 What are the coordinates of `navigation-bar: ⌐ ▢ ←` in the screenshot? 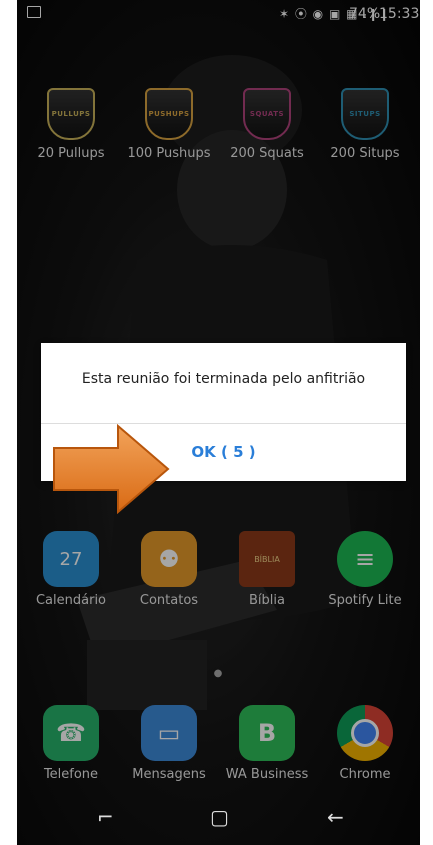 It's located at (218, 818).